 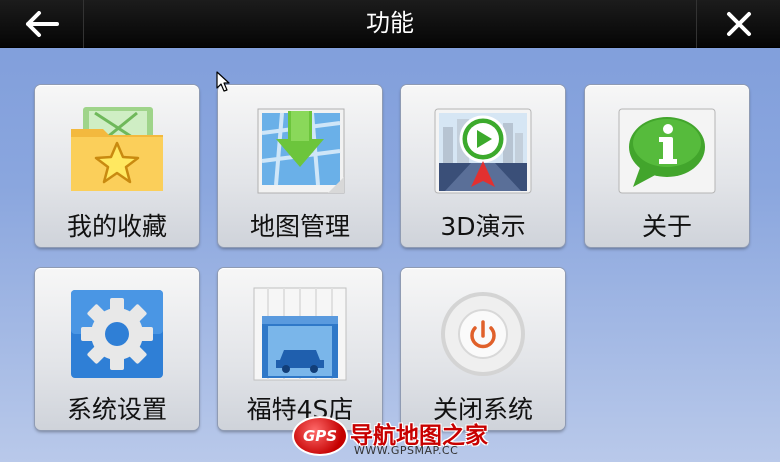 I want to click on about-tile: 关于, so click(x=667, y=166).